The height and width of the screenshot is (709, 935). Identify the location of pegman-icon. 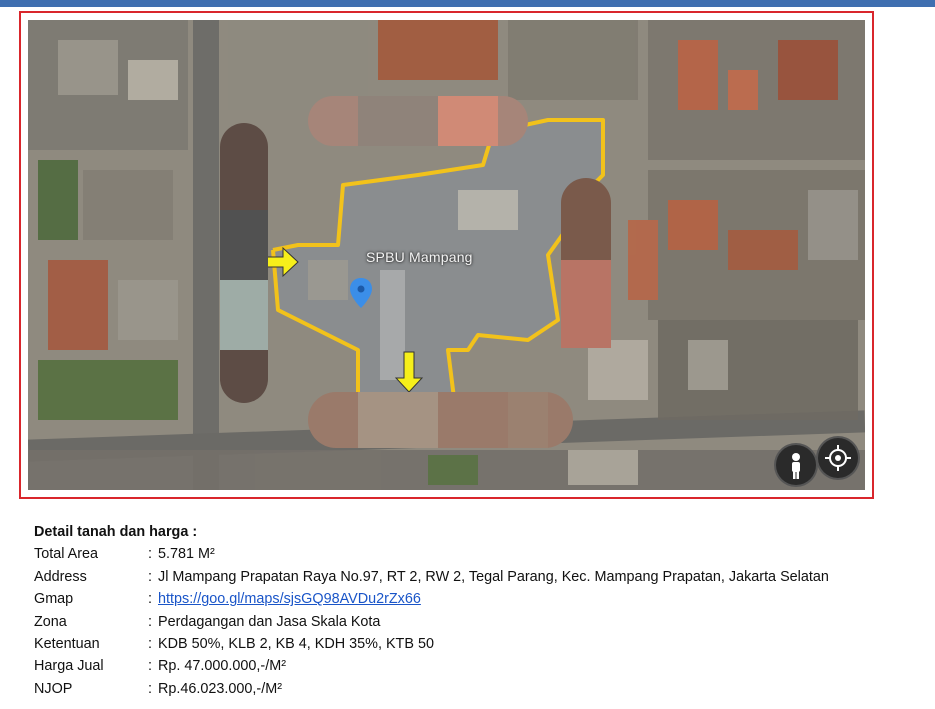
(796, 465).